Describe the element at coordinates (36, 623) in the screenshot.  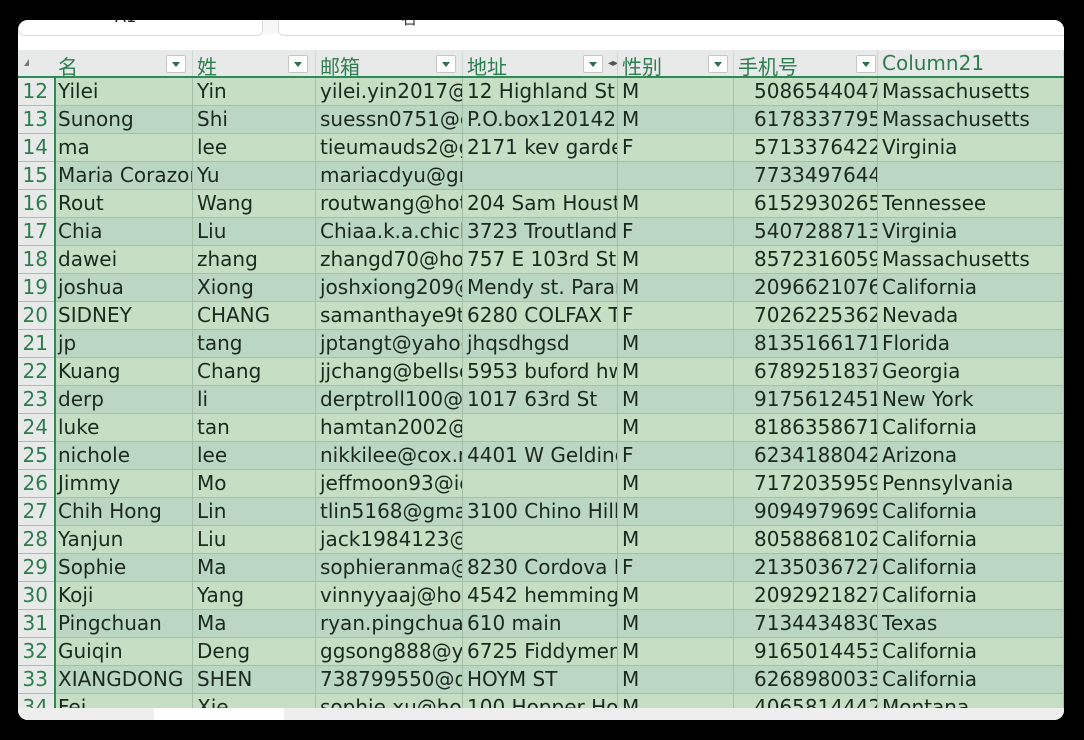
I see `row-number: 31` at that location.